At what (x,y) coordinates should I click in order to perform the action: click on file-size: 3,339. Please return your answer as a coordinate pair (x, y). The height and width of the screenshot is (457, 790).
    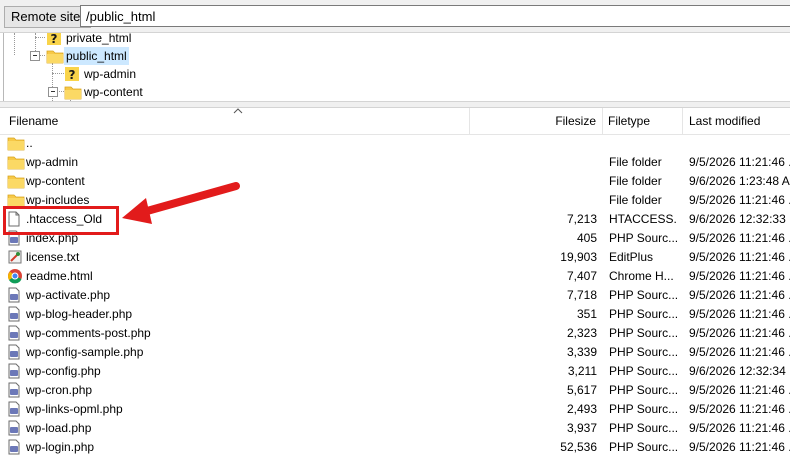
    Looking at the image, I should click on (581, 352).